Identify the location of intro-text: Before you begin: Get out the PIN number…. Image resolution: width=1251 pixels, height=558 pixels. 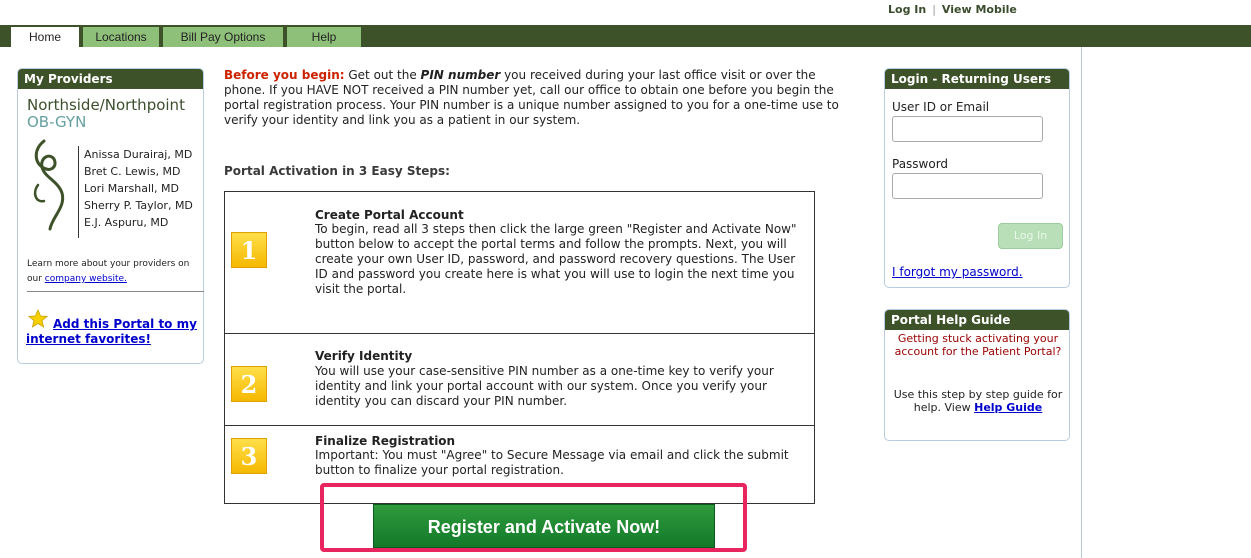
(538, 98).